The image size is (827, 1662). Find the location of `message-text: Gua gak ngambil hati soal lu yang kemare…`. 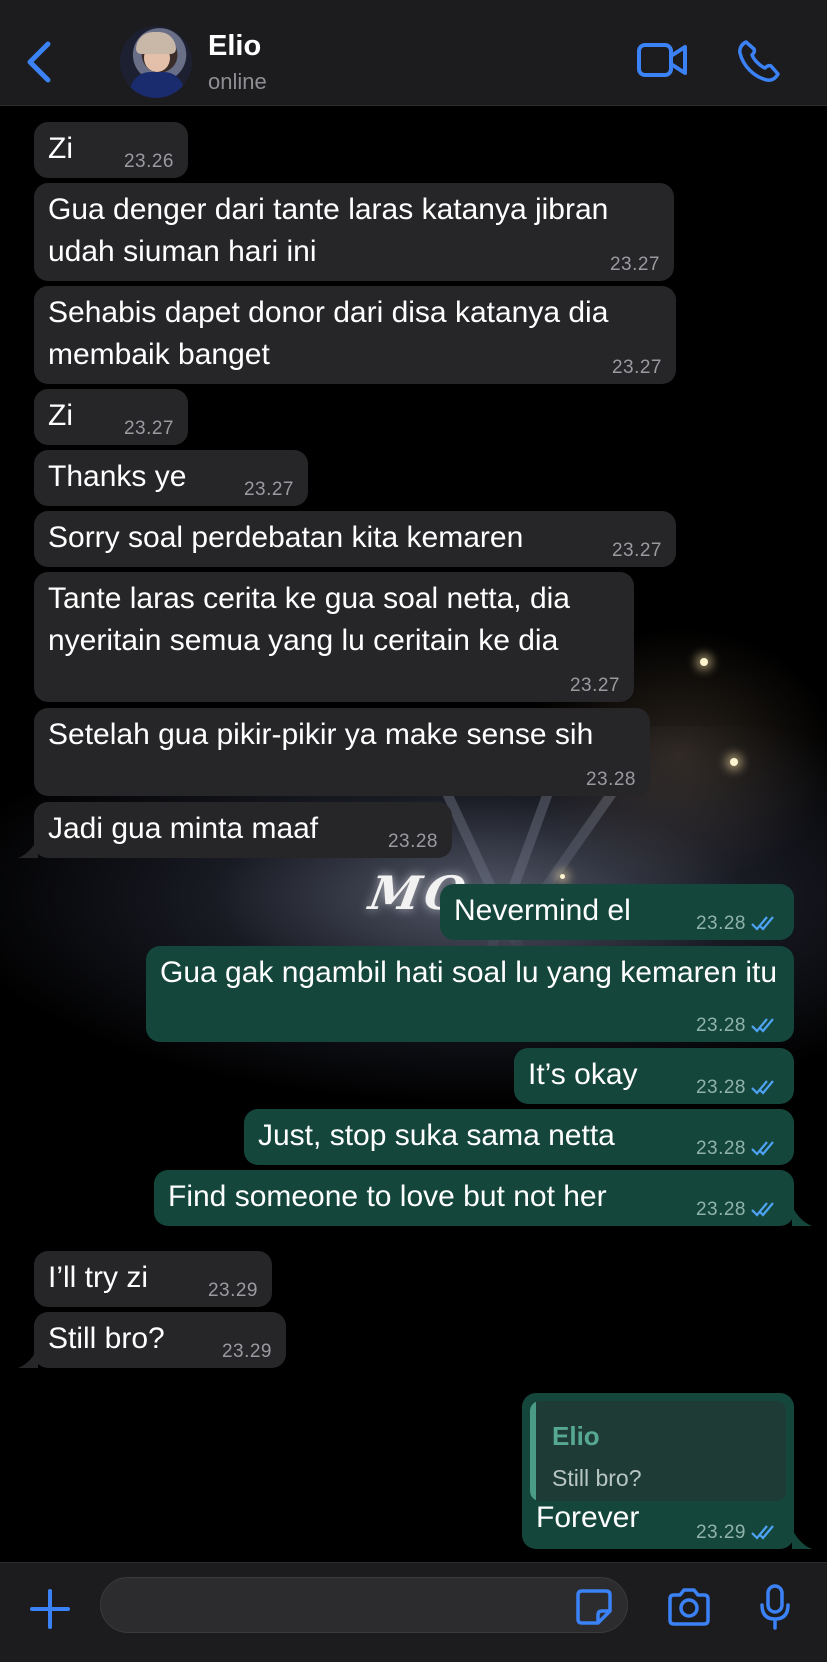

message-text: Gua gak ngambil hati soal lu yang kemare… is located at coordinates (469, 972).